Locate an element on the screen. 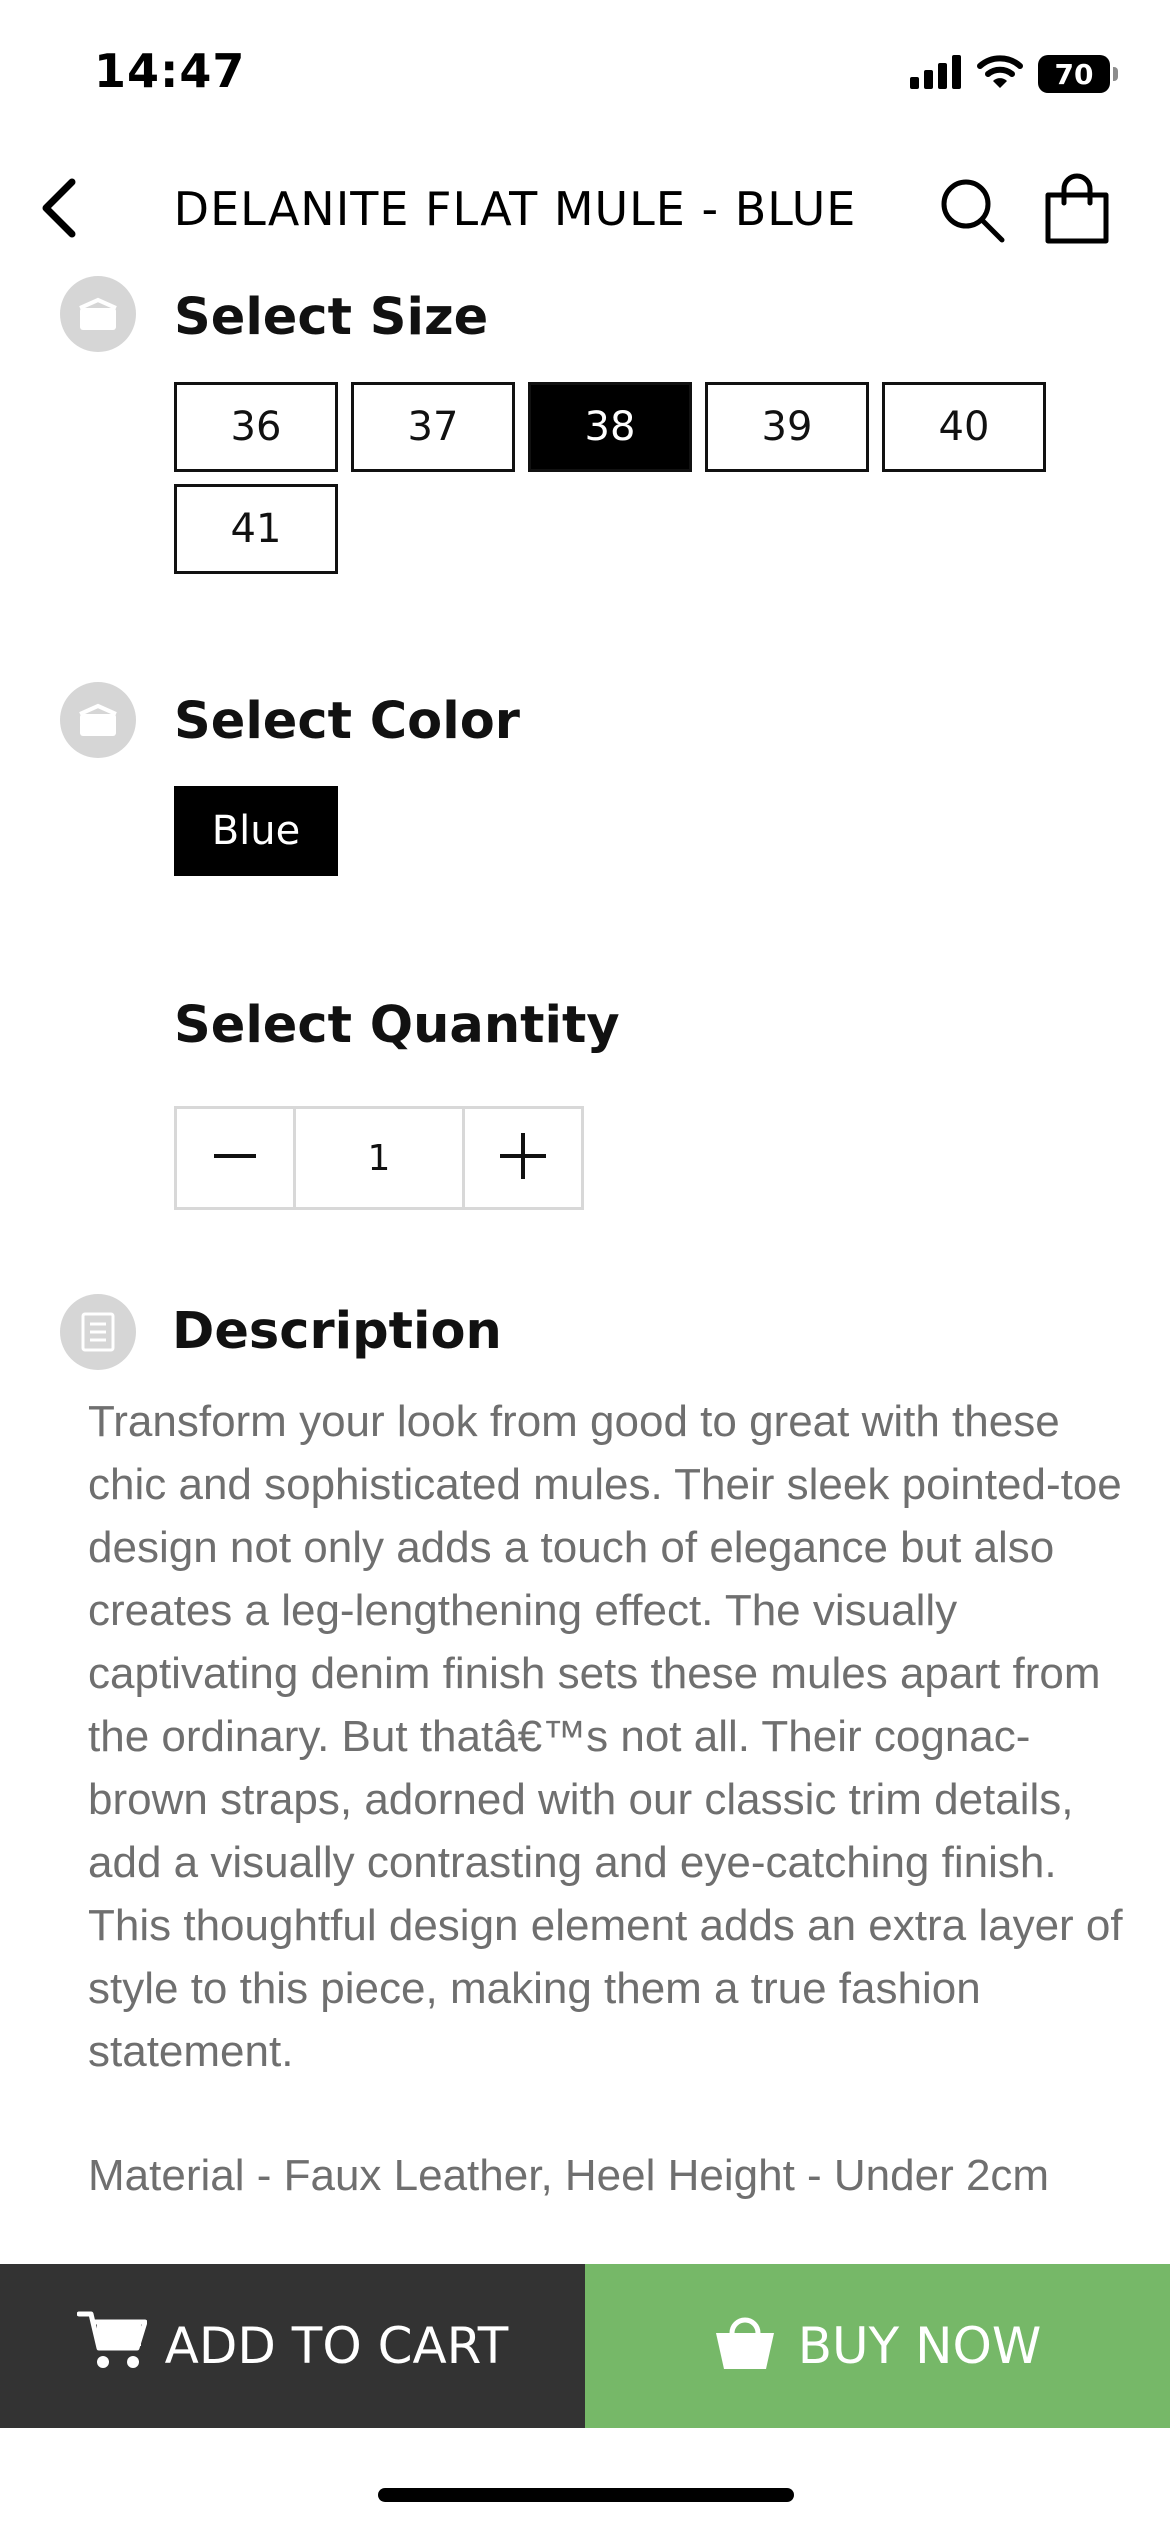 The image size is (1170, 2532). size-option-36: 36 is located at coordinates (256, 427).